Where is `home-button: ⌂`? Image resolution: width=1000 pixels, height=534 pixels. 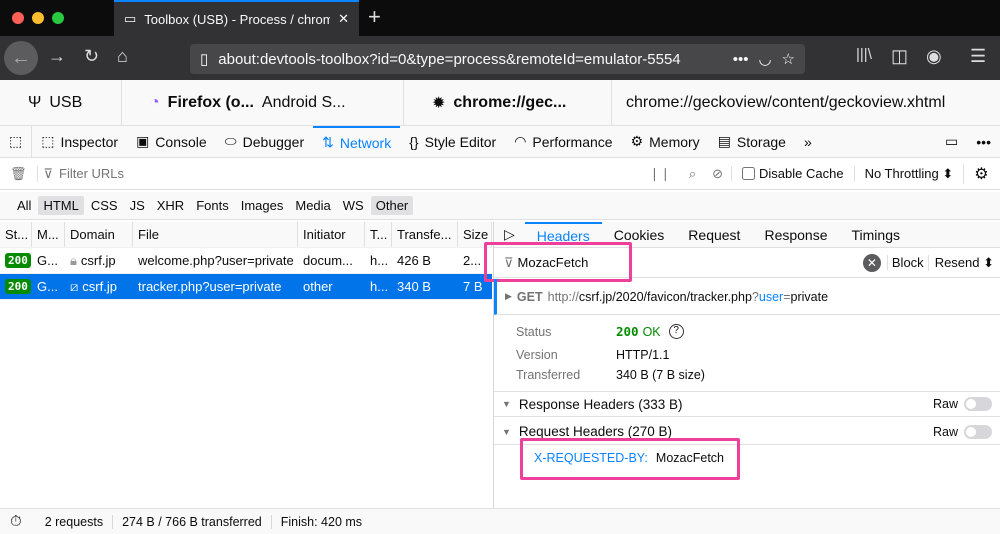 home-button: ⌂ is located at coordinates (122, 56).